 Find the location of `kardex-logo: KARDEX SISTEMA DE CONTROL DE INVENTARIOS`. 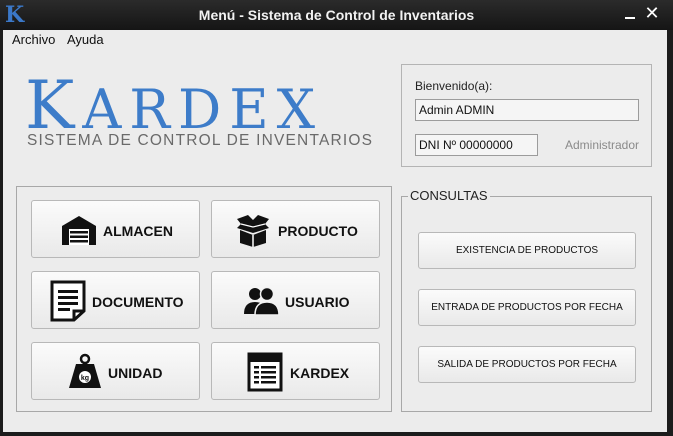

kardex-logo: KARDEX SISTEMA DE CONTROL DE INVENTARIOS is located at coordinates (205, 114).